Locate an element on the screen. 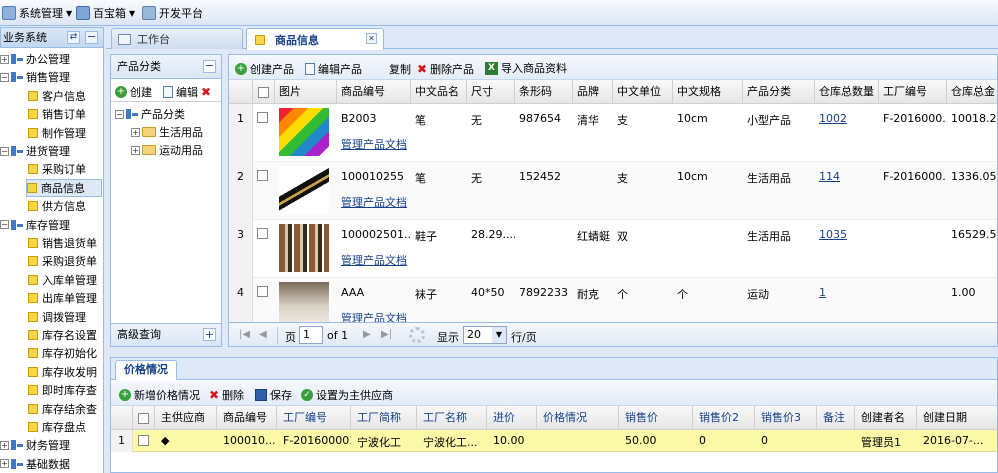 This screenshot has height=473, width=998. delete-icon: ✖ is located at coordinates (206, 92).